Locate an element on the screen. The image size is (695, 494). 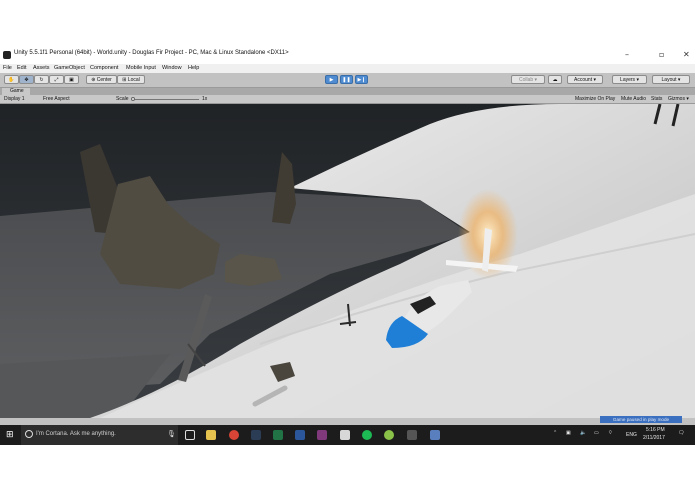
tab-game: Game is located at coordinates (16, 91).